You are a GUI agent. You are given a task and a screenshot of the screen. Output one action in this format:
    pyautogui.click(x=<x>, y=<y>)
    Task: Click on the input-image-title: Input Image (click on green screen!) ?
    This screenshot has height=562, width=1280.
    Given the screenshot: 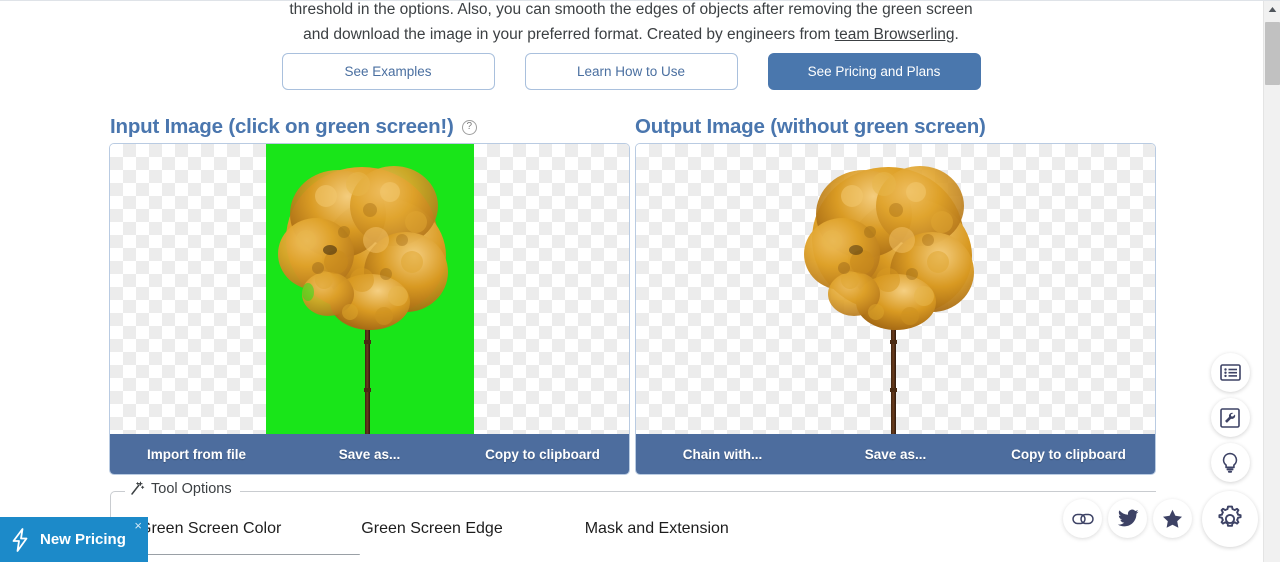 What is the action you would take?
    pyautogui.click(x=293, y=127)
    